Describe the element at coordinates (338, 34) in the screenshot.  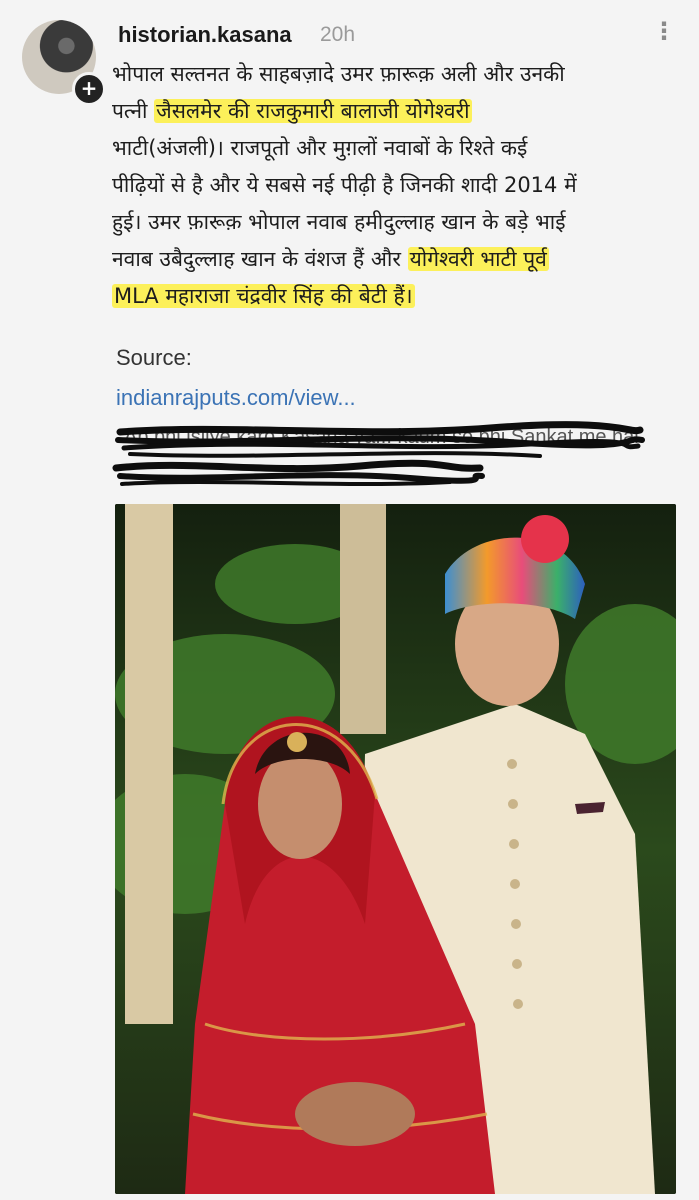
I see `timestamp: 20h` at that location.